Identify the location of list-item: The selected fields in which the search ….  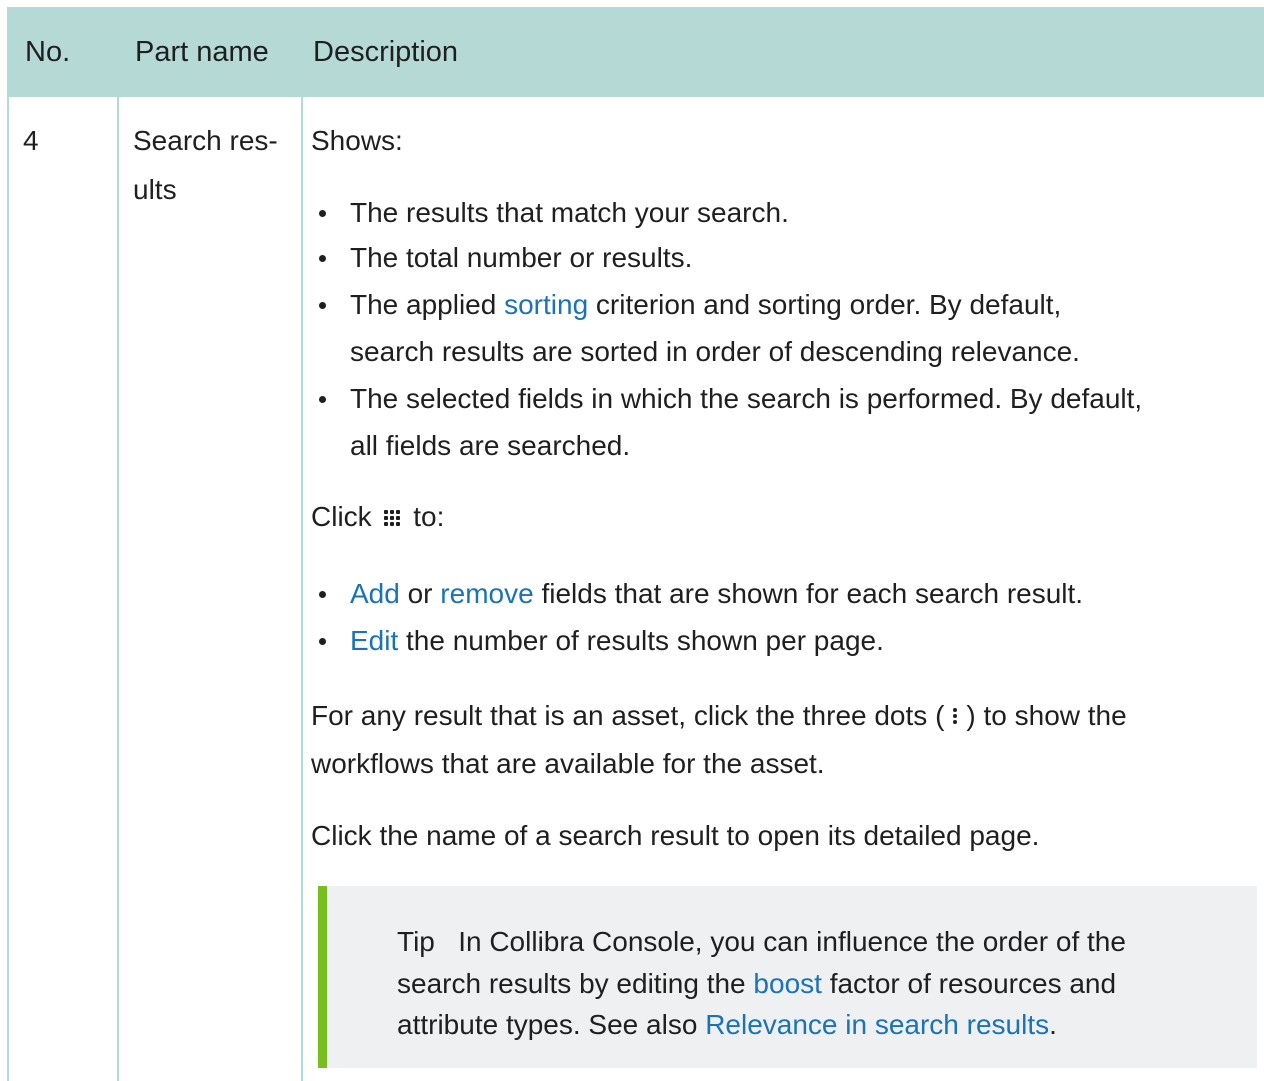
(731, 398).